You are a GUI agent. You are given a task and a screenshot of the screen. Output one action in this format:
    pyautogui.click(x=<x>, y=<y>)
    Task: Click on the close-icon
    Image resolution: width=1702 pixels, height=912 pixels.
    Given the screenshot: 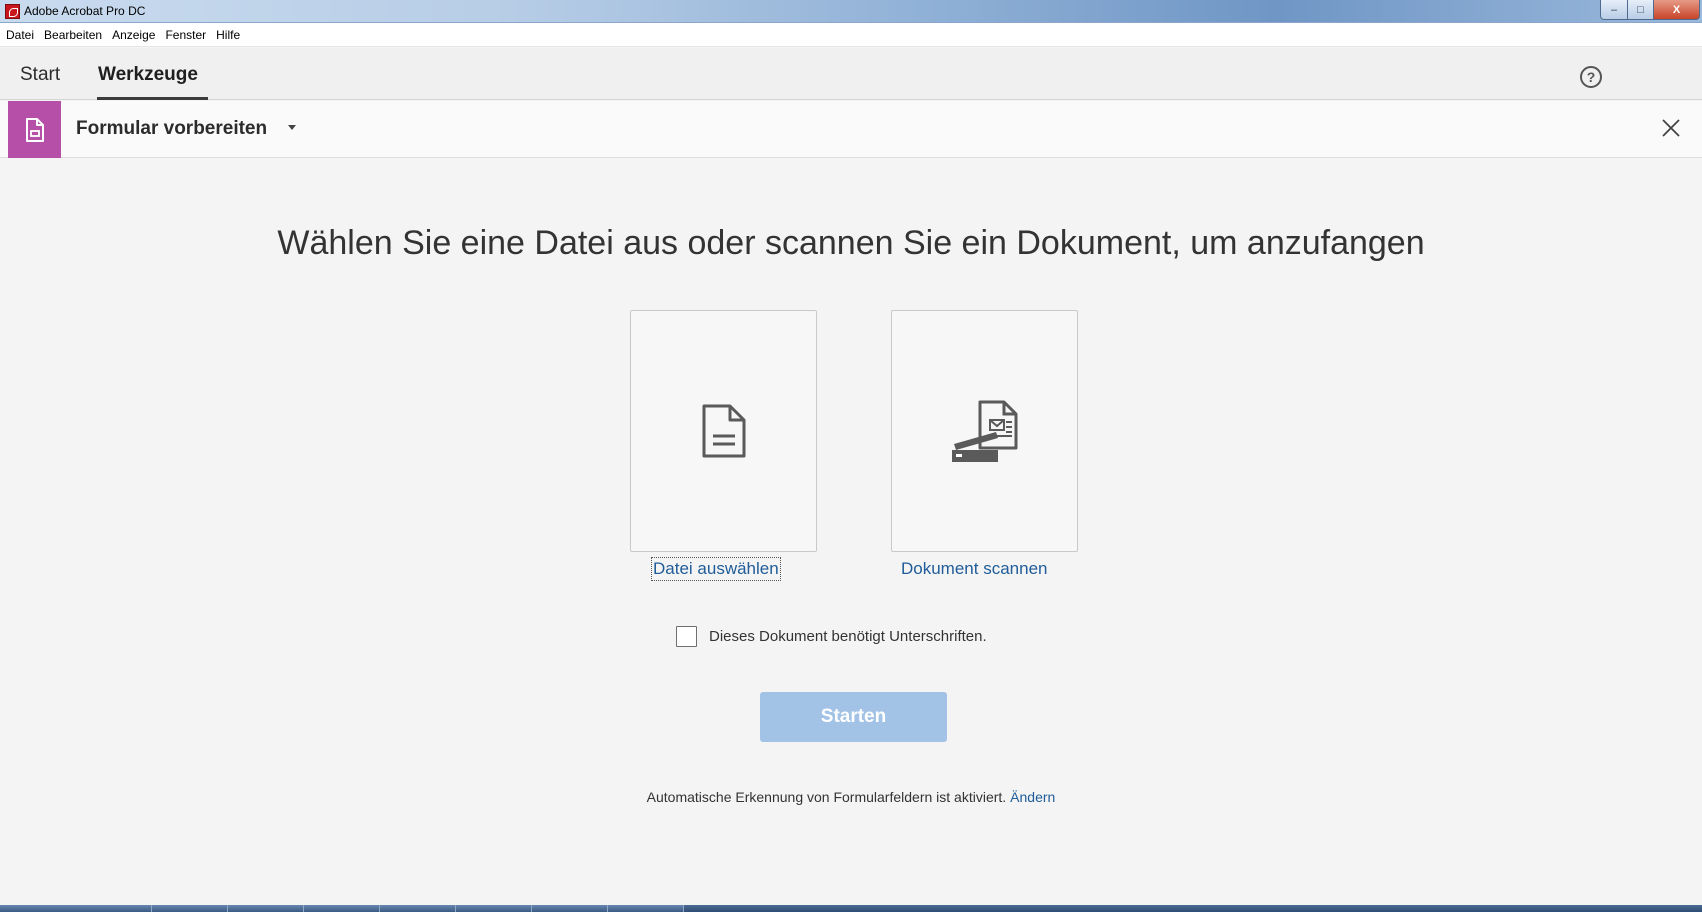 What is the action you would take?
    pyautogui.click(x=1671, y=128)
    